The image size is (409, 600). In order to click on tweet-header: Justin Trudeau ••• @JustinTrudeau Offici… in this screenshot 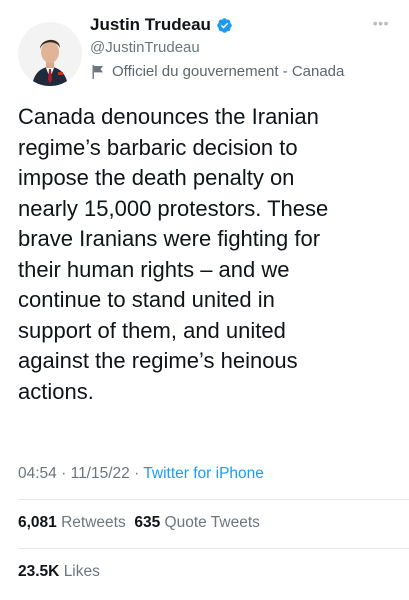, I will do `click(204, 53)`.